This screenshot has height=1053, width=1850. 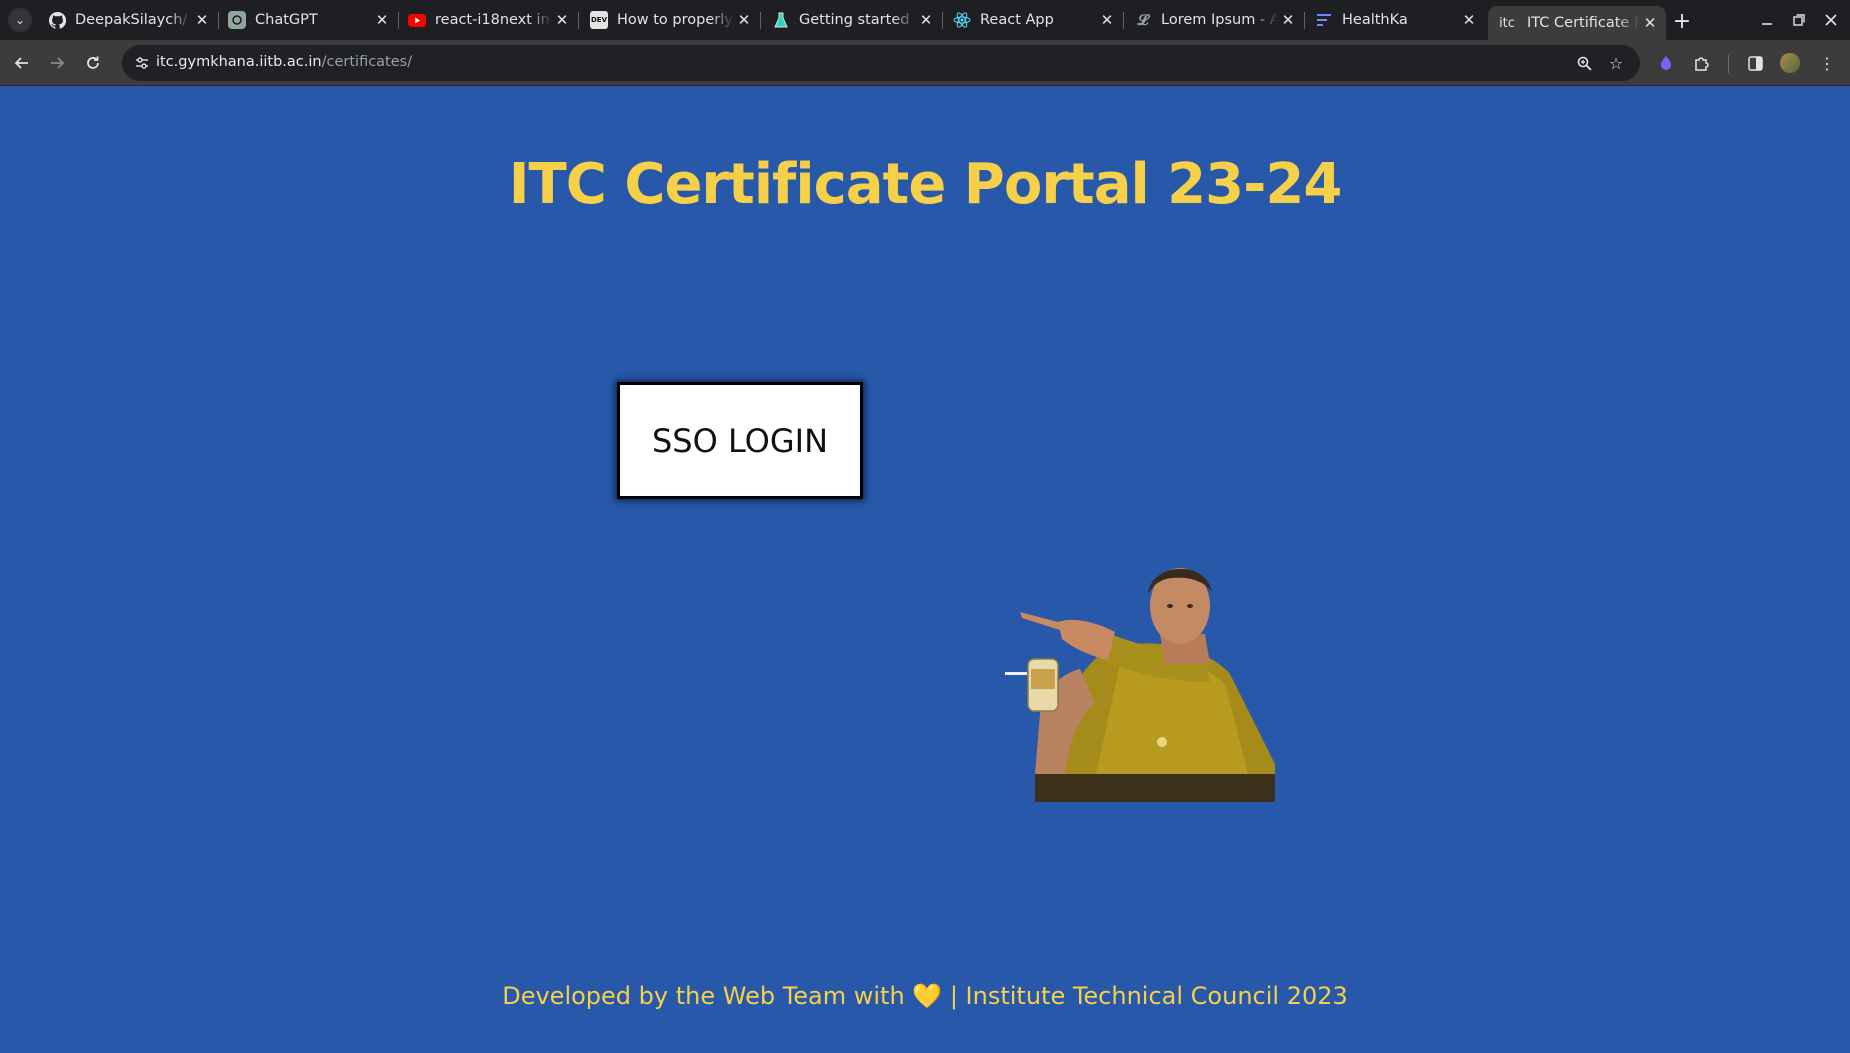 What do you see at coordinates (675, 20) in the screenshot?
I see `tab-title: How to properly` at bounding box center [675, 20].